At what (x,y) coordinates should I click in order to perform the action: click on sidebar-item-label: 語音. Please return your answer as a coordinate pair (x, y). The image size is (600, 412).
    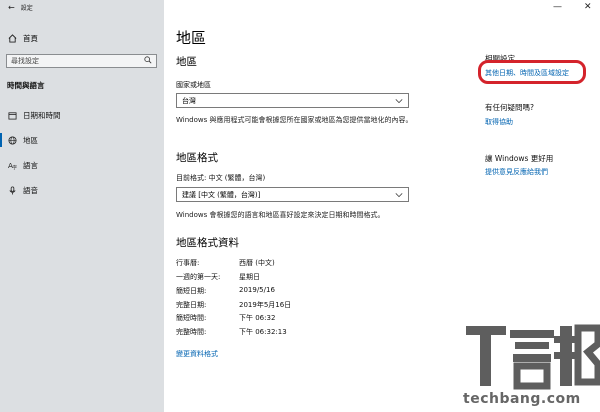
    Looking at the image, I should click on (30, 190).